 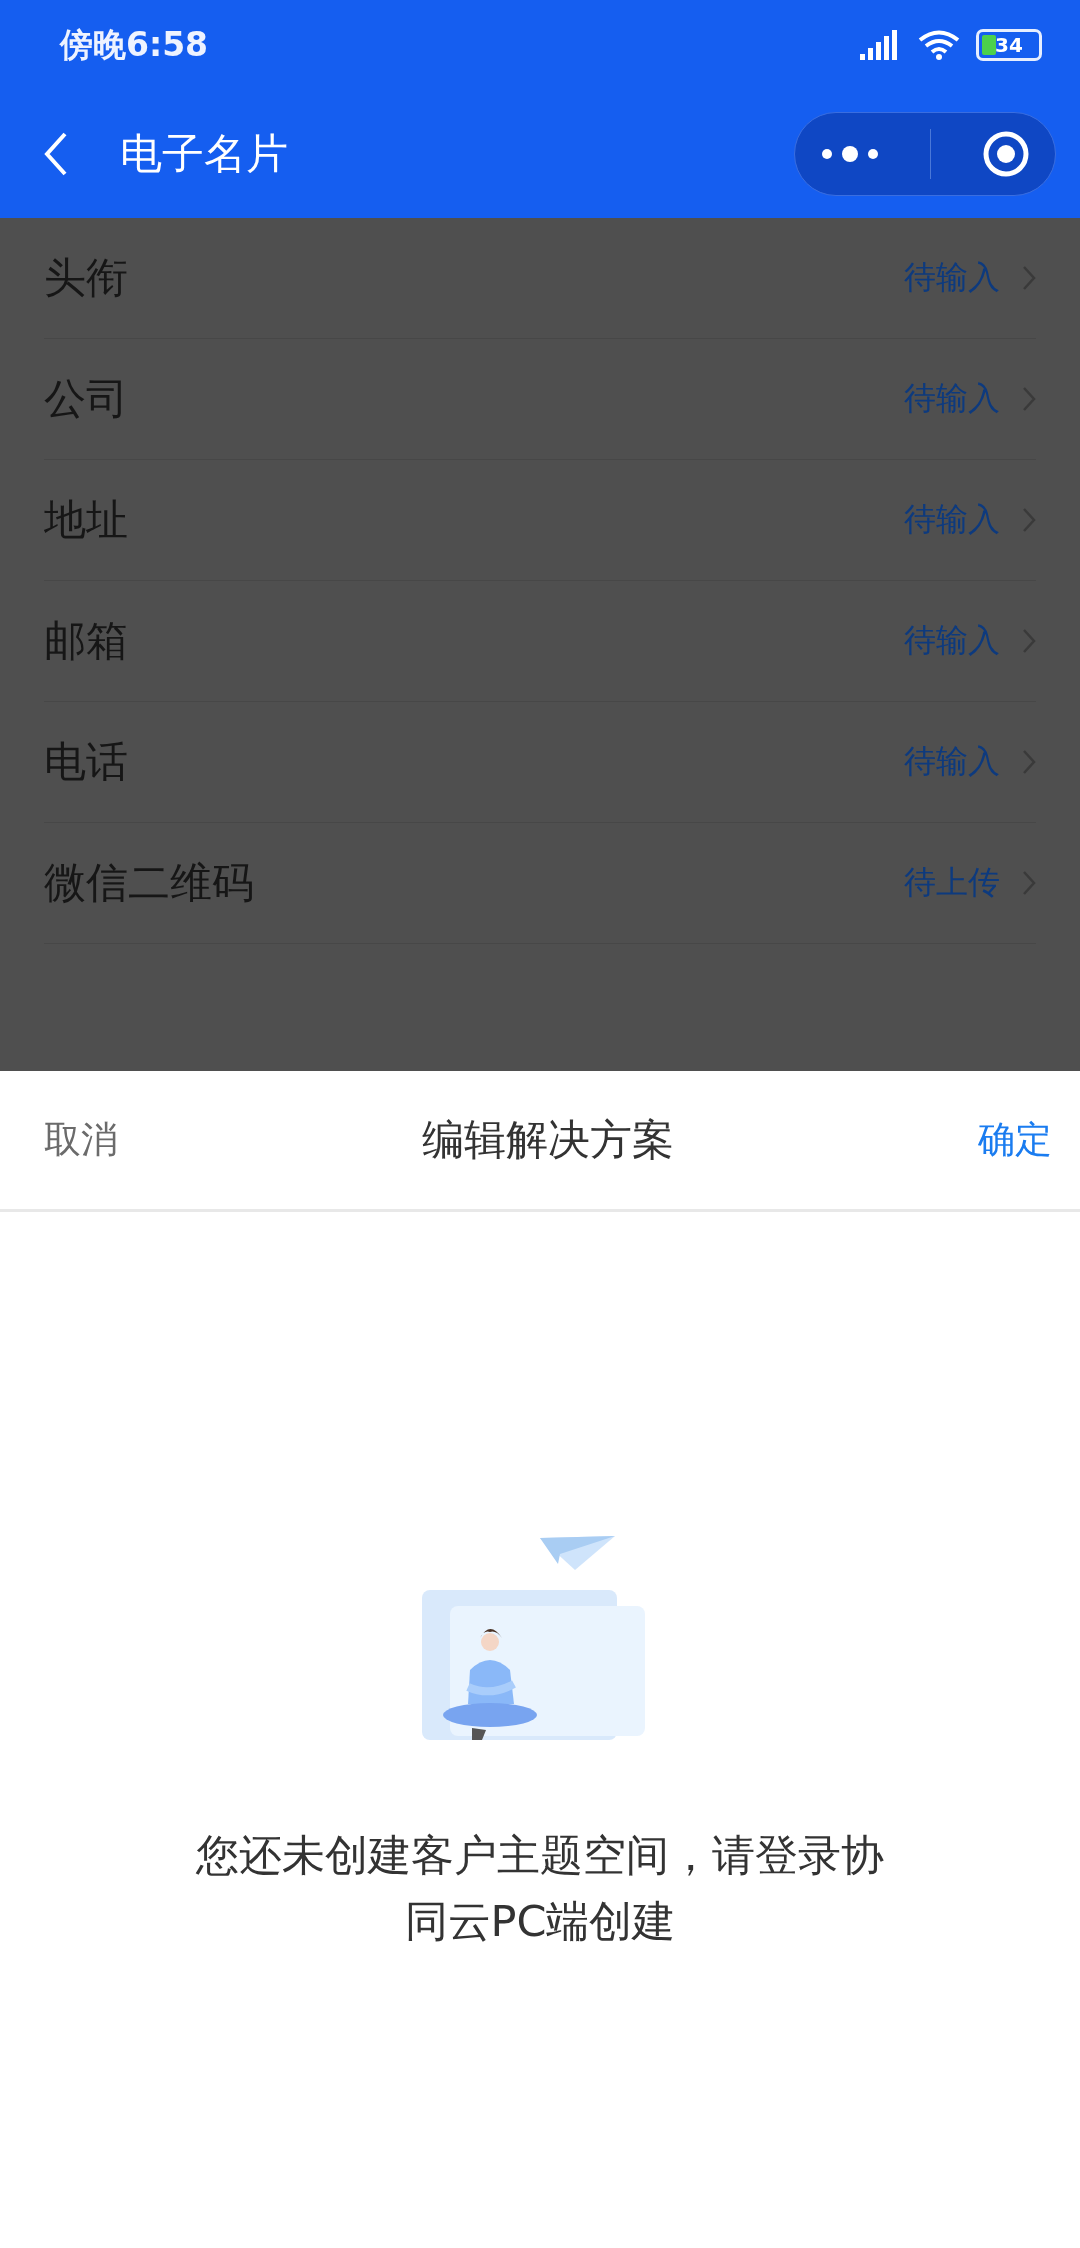 What do you see at coordinates (86, 399) in the screenshot?
I see `field-label: 公司` at bounding box center [86, 399].